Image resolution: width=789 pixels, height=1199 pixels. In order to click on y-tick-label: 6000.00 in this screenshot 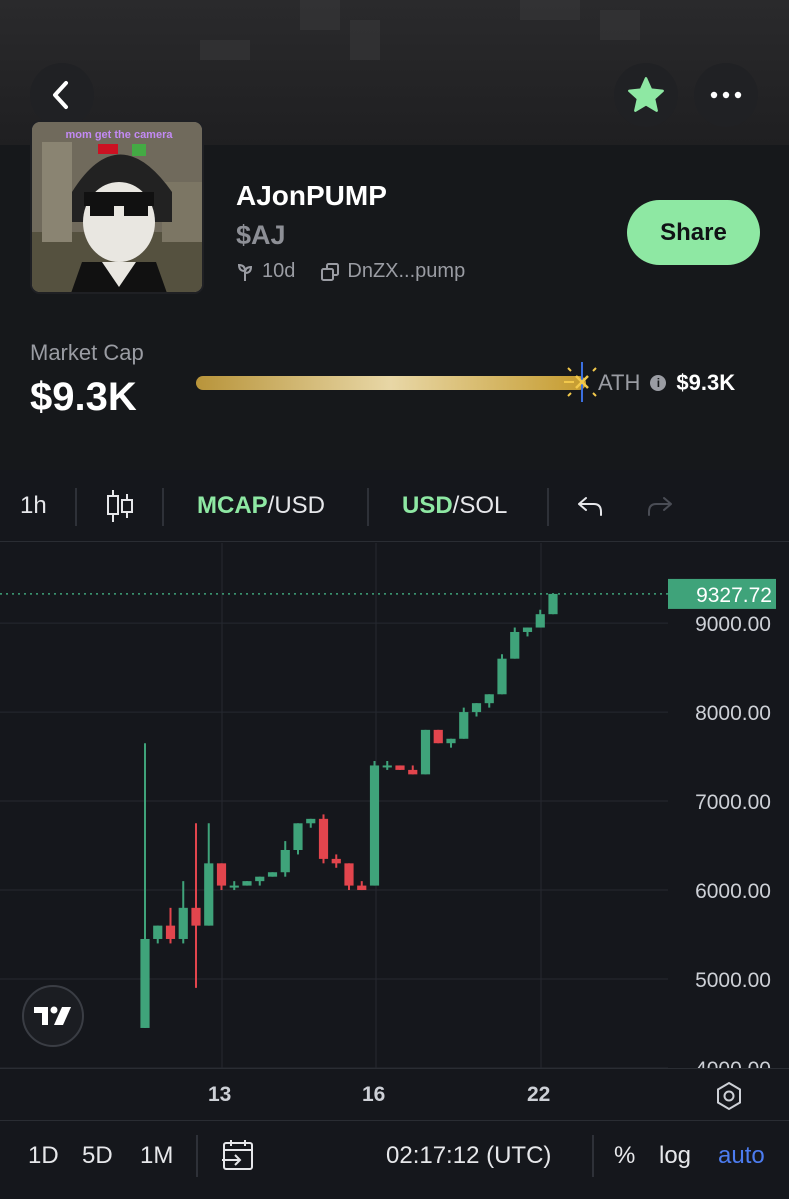, I will do `click(733, 891)`.